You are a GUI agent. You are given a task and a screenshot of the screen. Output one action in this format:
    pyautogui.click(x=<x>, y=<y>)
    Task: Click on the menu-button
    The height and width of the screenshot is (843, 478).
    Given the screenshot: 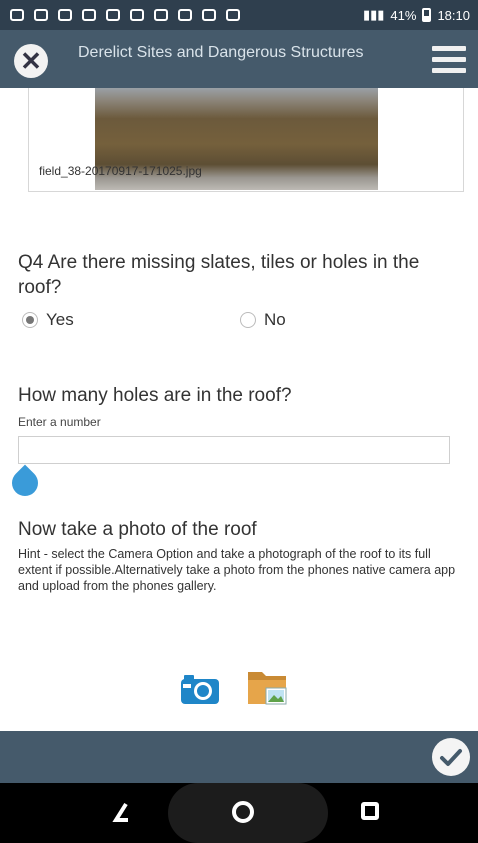 What is the action you would take?
    pyautogui.click(x=449, y=60)
    